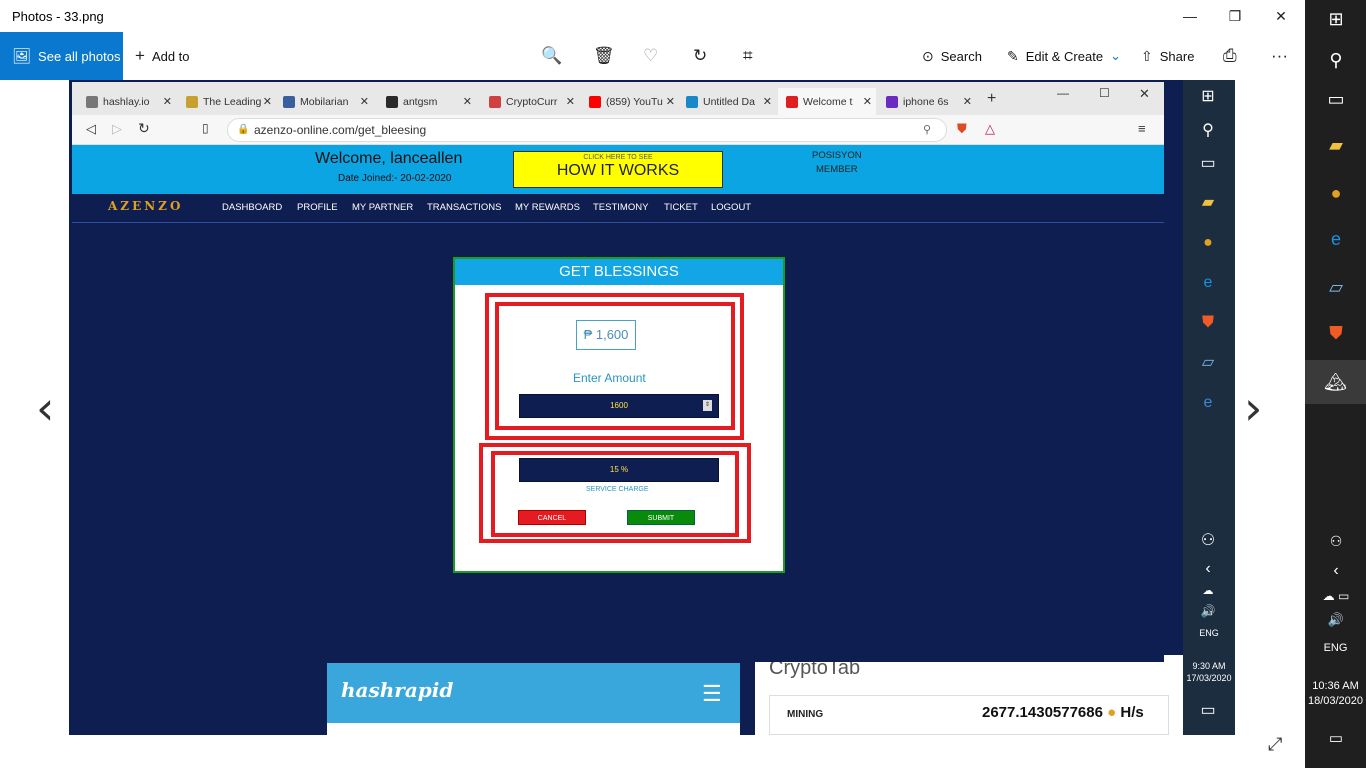 Image resolution: width=1366 pixels, height=768 pixels. I want to click on share-button: ⇧ Share, so click(1167, 56).